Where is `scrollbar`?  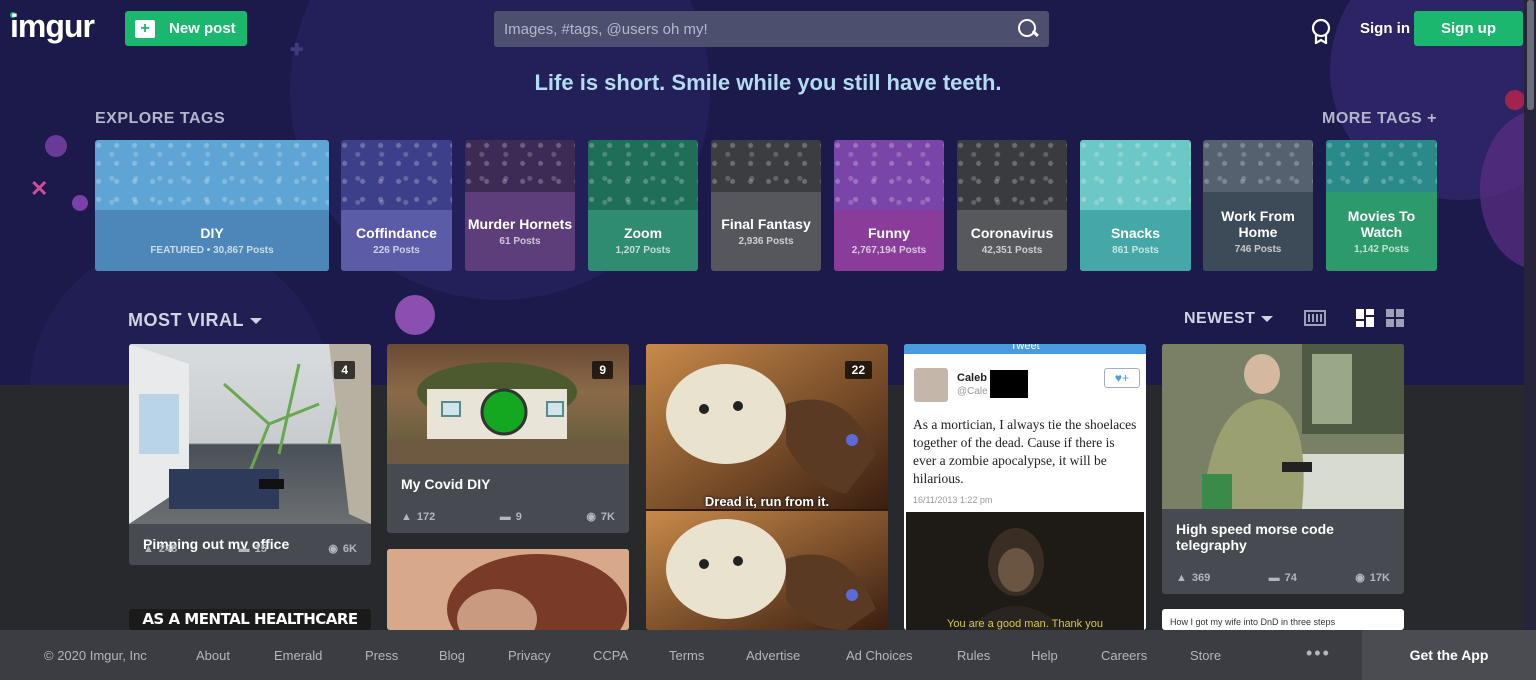 scrollbar is located at coordinates (1530, 315).